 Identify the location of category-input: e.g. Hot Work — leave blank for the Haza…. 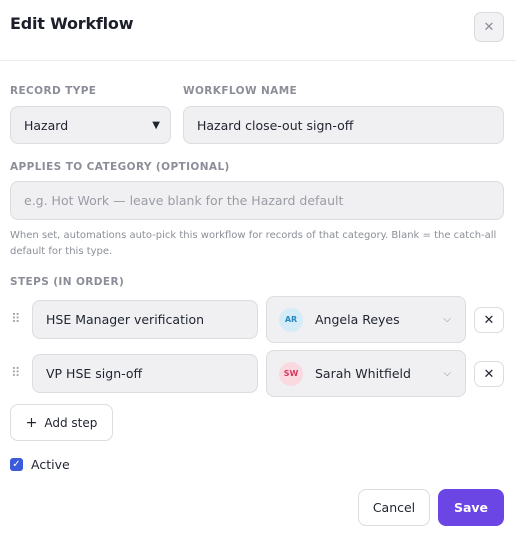
(257, 200).